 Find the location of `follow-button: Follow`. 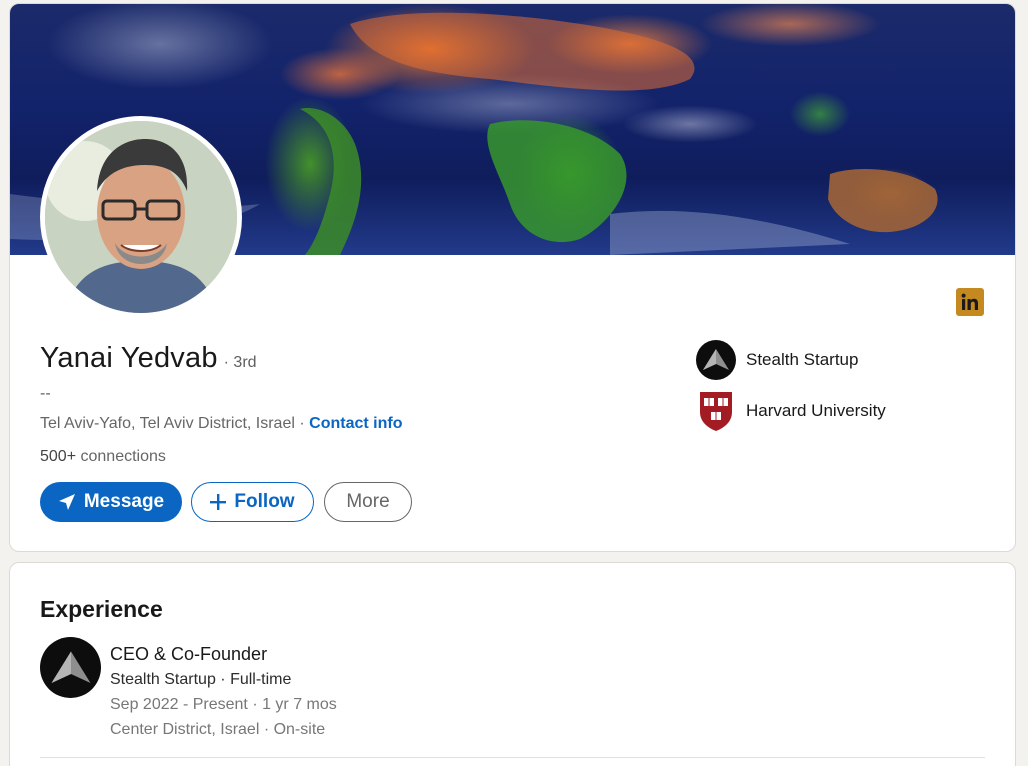

follow-button: Follow is located at coordinates (252, 502).